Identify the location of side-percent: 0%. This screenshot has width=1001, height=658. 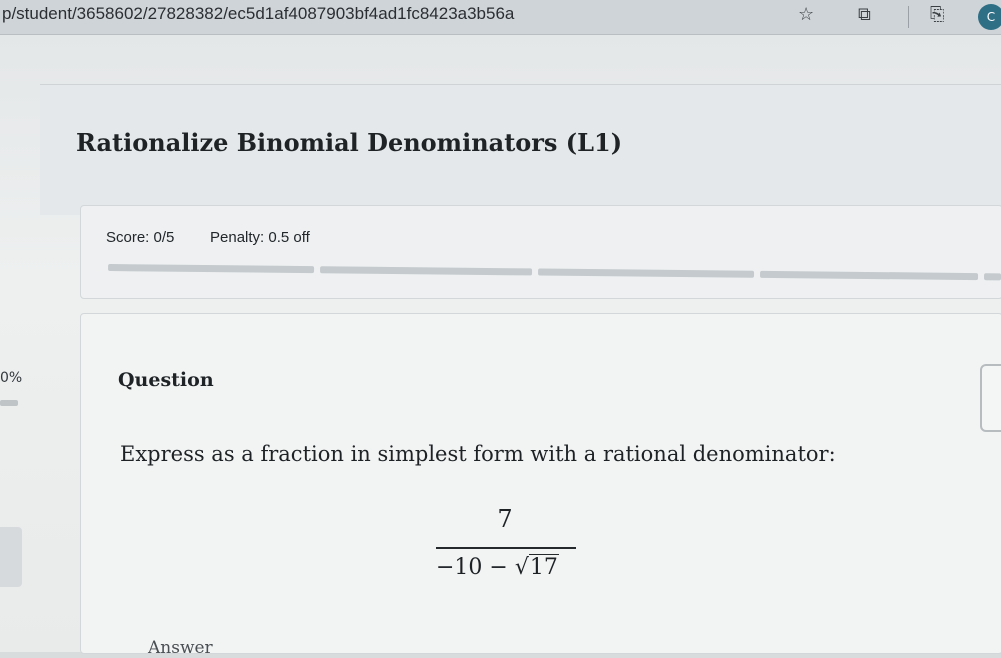
(11, 378).